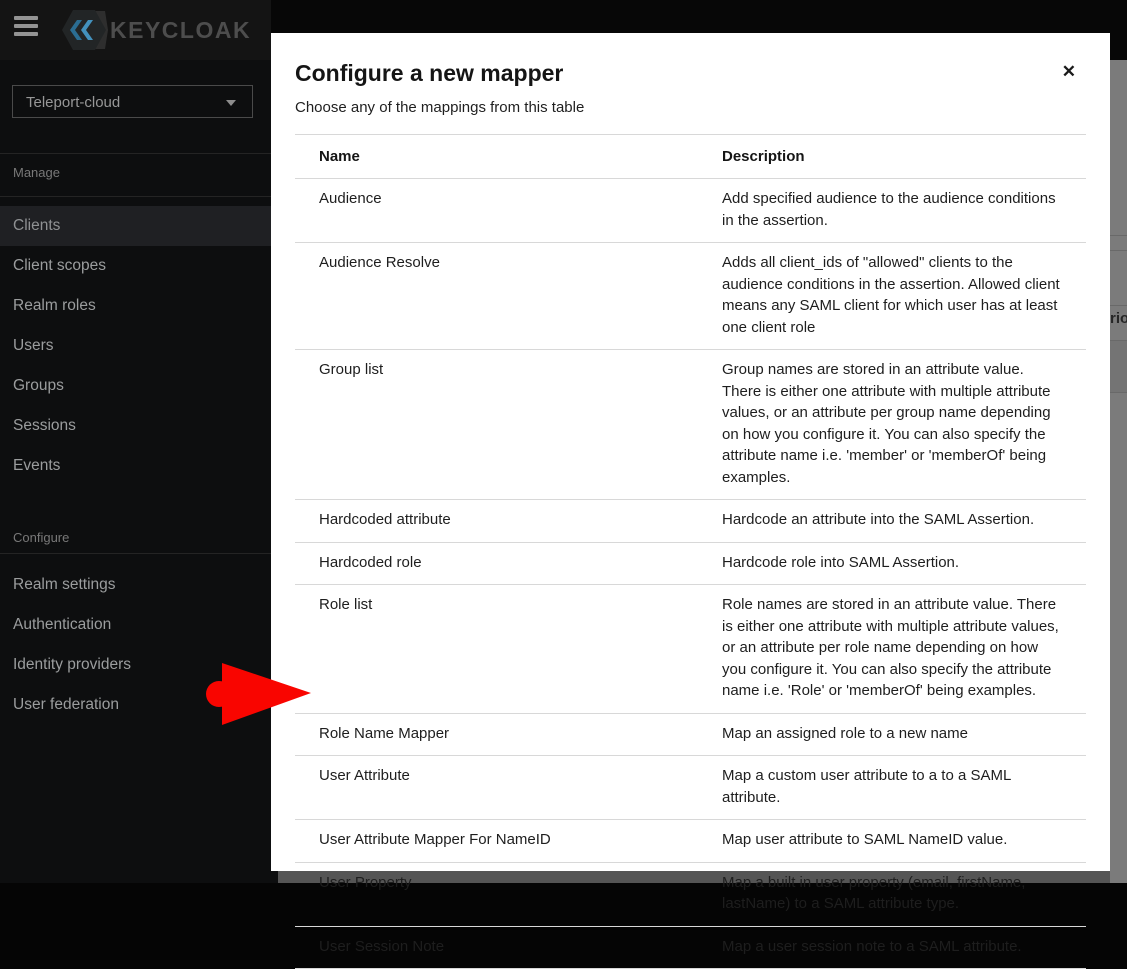  Describe the element at coordinates (508, 787) in the screenshot. I see `mapper-name: User Attribute` at that location.